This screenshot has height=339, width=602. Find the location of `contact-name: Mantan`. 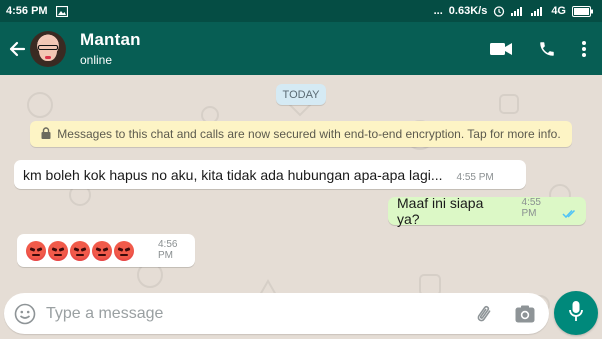

contact-name: Mantan is located at coordinates (110, 39).